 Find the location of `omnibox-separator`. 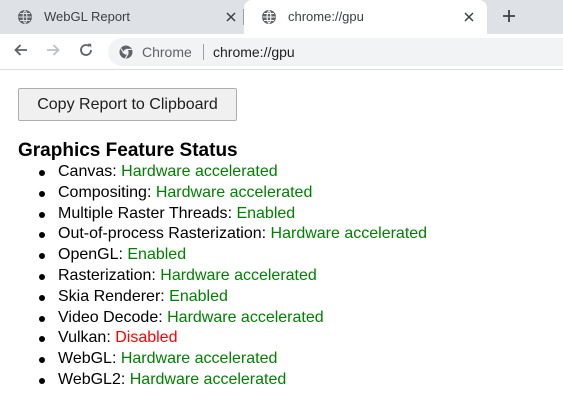

omnibox-separator is located at coordinates (203, 52).